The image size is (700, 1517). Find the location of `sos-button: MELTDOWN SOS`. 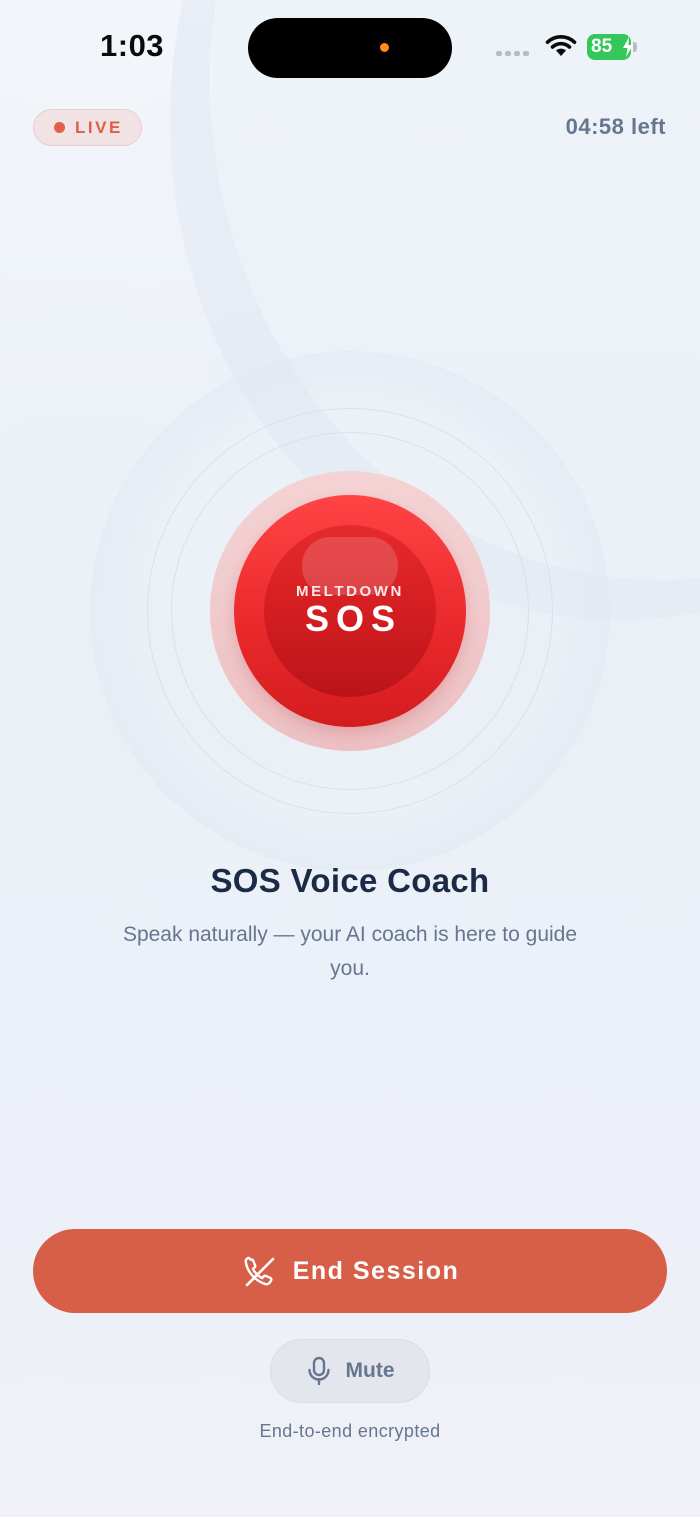

sos-button: MELTDOWN SOS is located at coordinates (350, 611).